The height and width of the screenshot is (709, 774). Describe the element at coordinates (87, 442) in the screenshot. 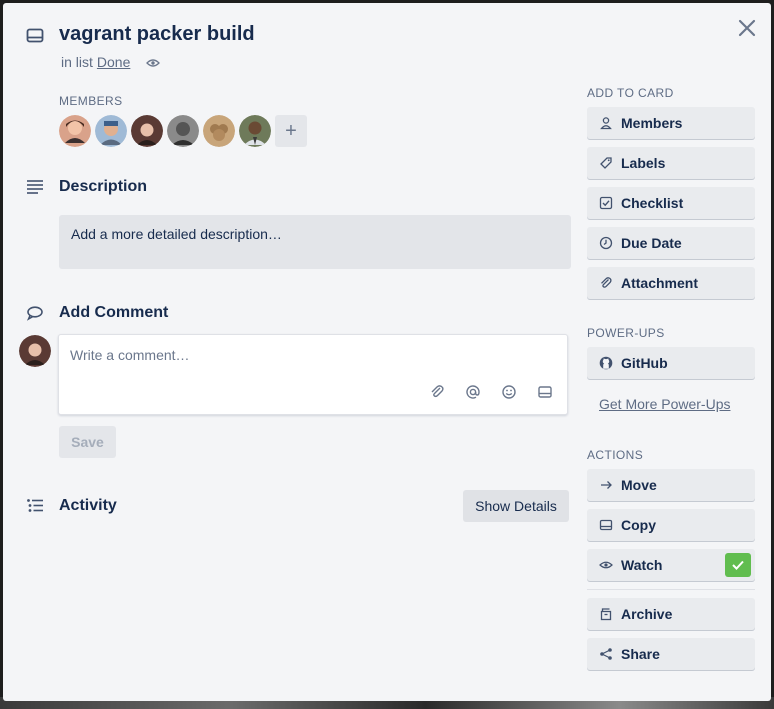

I see `save-button: Save` at that location.